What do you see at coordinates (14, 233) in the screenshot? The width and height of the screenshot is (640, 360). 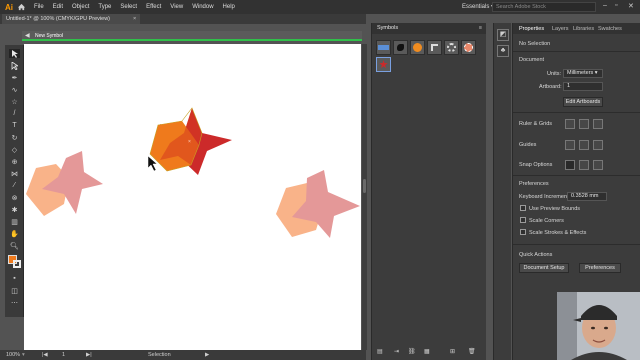 I see `hand-tool-icon: ✋` at bounding box center [14, 233].